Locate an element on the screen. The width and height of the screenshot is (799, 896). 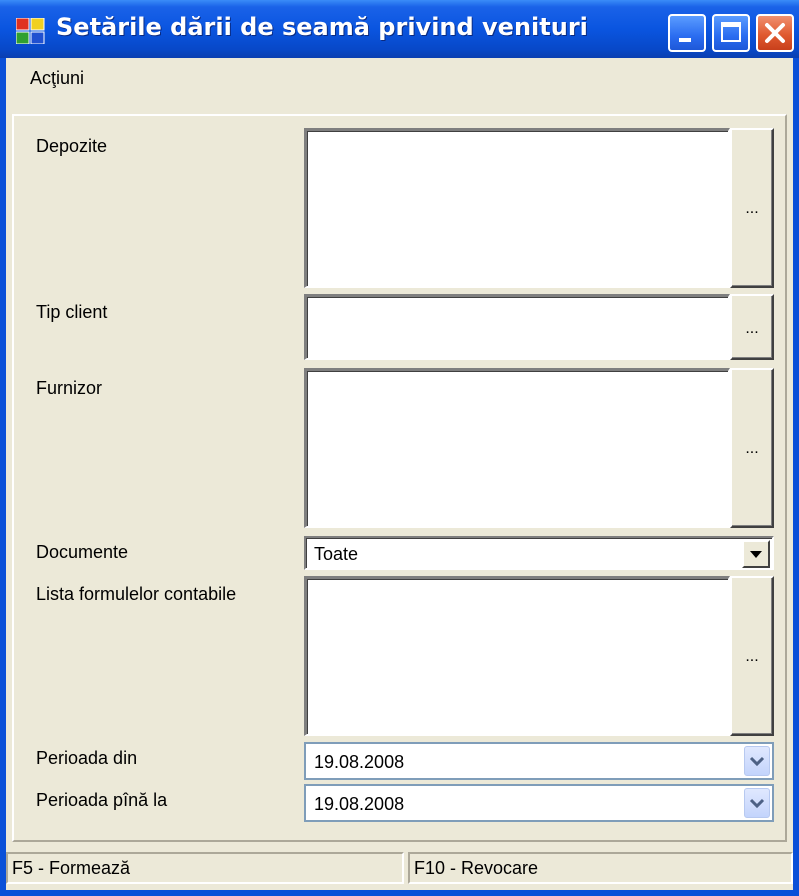
perioada-pana-calendar-button is located at coordinates (757, 803).